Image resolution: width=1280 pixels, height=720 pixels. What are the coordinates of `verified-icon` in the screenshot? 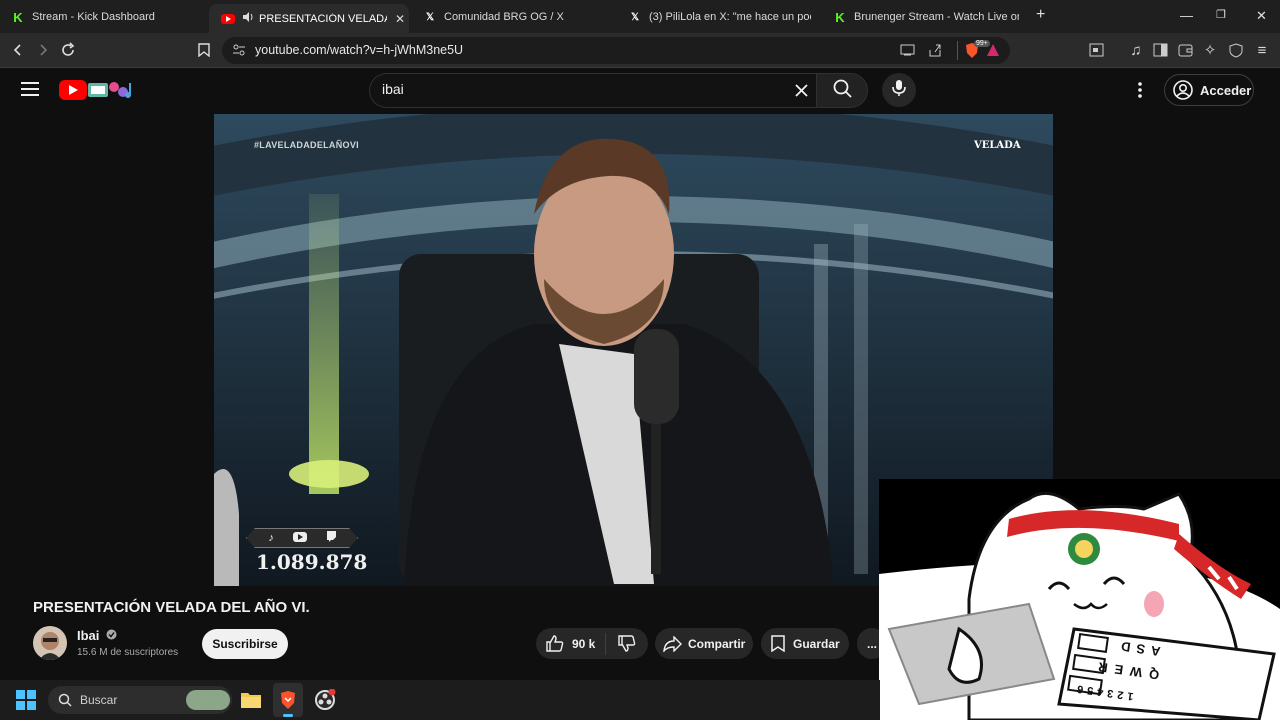 It's located at (111, 634).